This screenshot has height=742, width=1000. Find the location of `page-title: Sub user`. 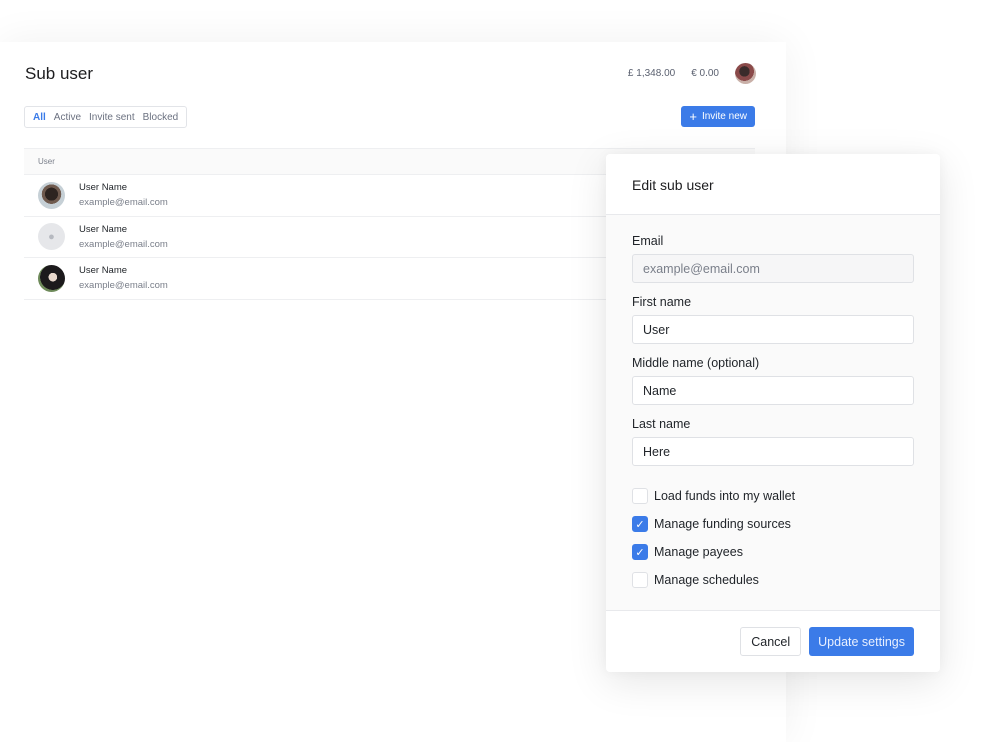

page-title: Sub user is located at coordinates (59, 73).